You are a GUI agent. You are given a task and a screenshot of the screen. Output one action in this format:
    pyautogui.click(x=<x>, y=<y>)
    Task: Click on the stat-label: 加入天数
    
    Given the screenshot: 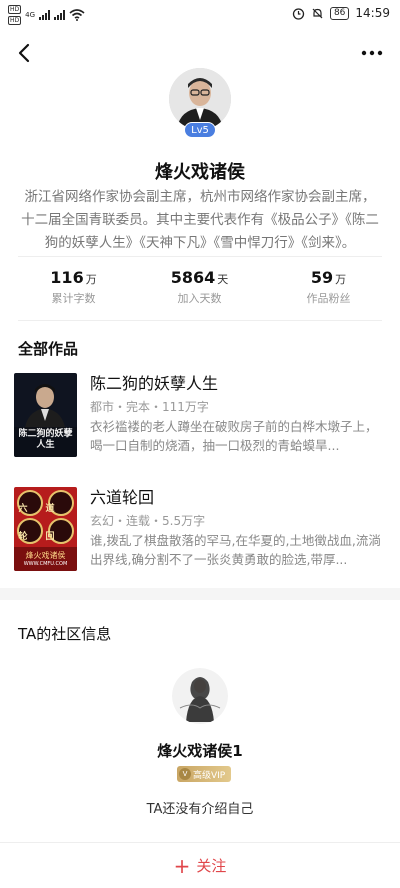 What is the action you would take?
    pyautogui.click(x=199, y=298)
    